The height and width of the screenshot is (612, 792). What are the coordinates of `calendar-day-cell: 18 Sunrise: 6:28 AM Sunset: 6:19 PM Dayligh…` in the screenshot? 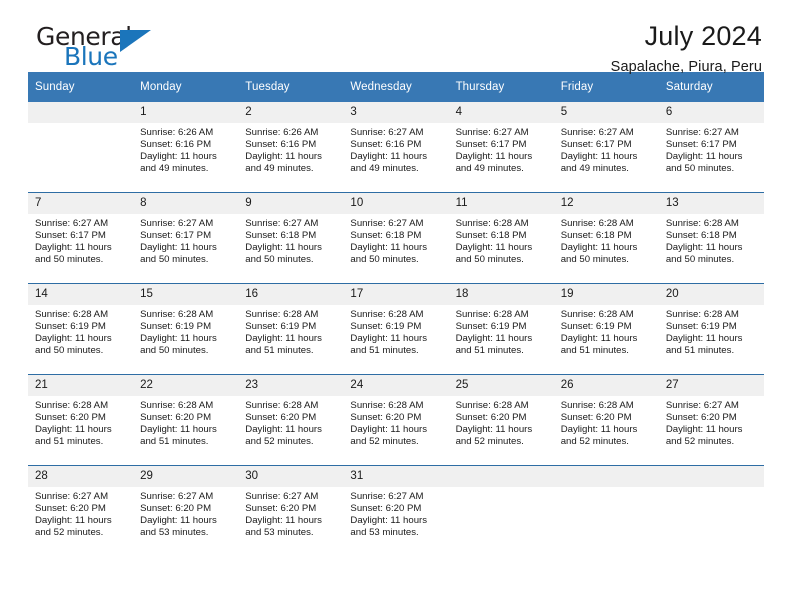 It's located at (501, 329).